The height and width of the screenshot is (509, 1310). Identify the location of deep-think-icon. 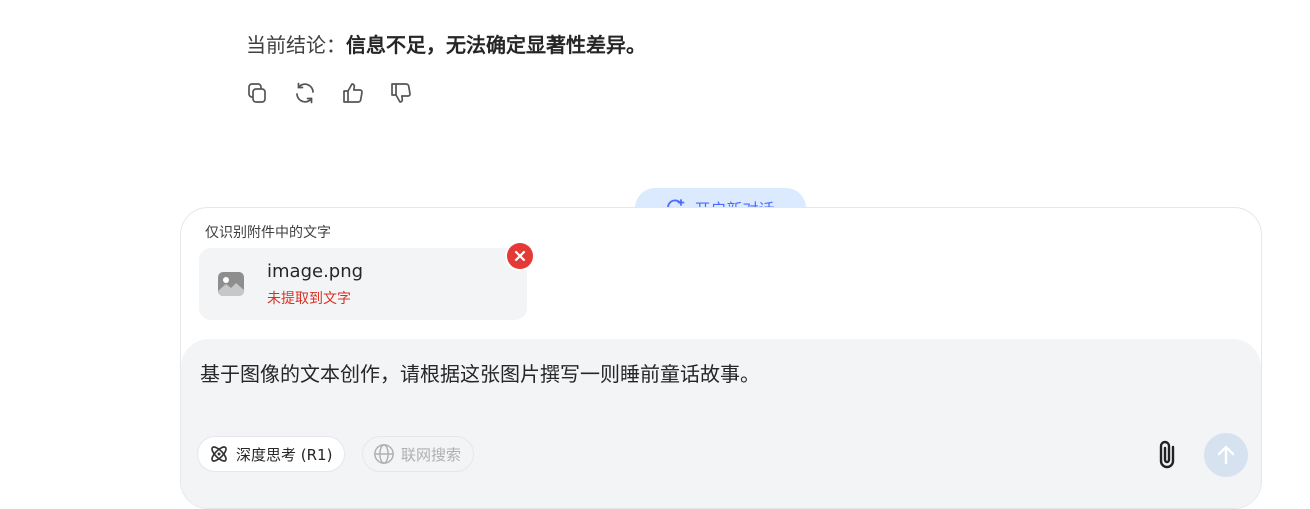
(219, 454).